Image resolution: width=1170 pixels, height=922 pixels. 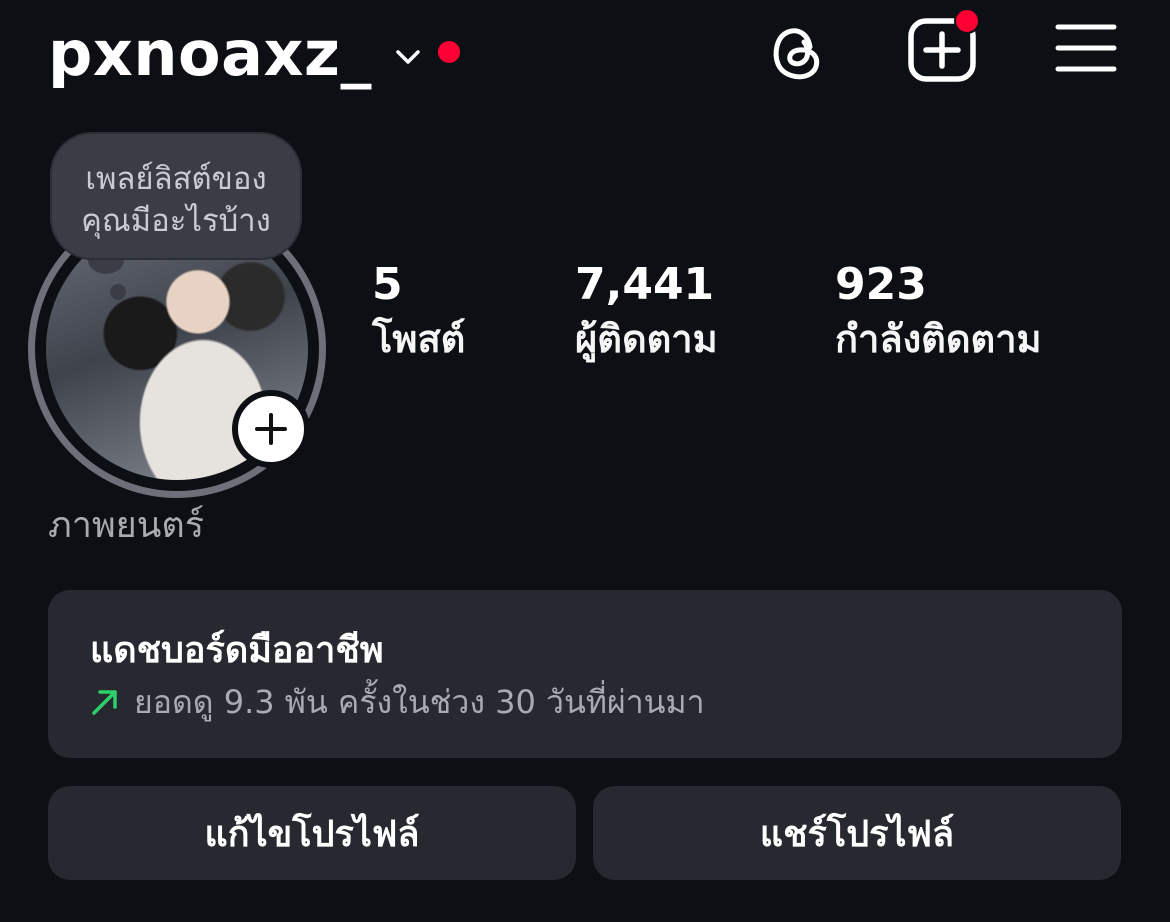 I want to click on note-text-line1: เพลย์ลิสต์ของ, so click(x=176, y=179).